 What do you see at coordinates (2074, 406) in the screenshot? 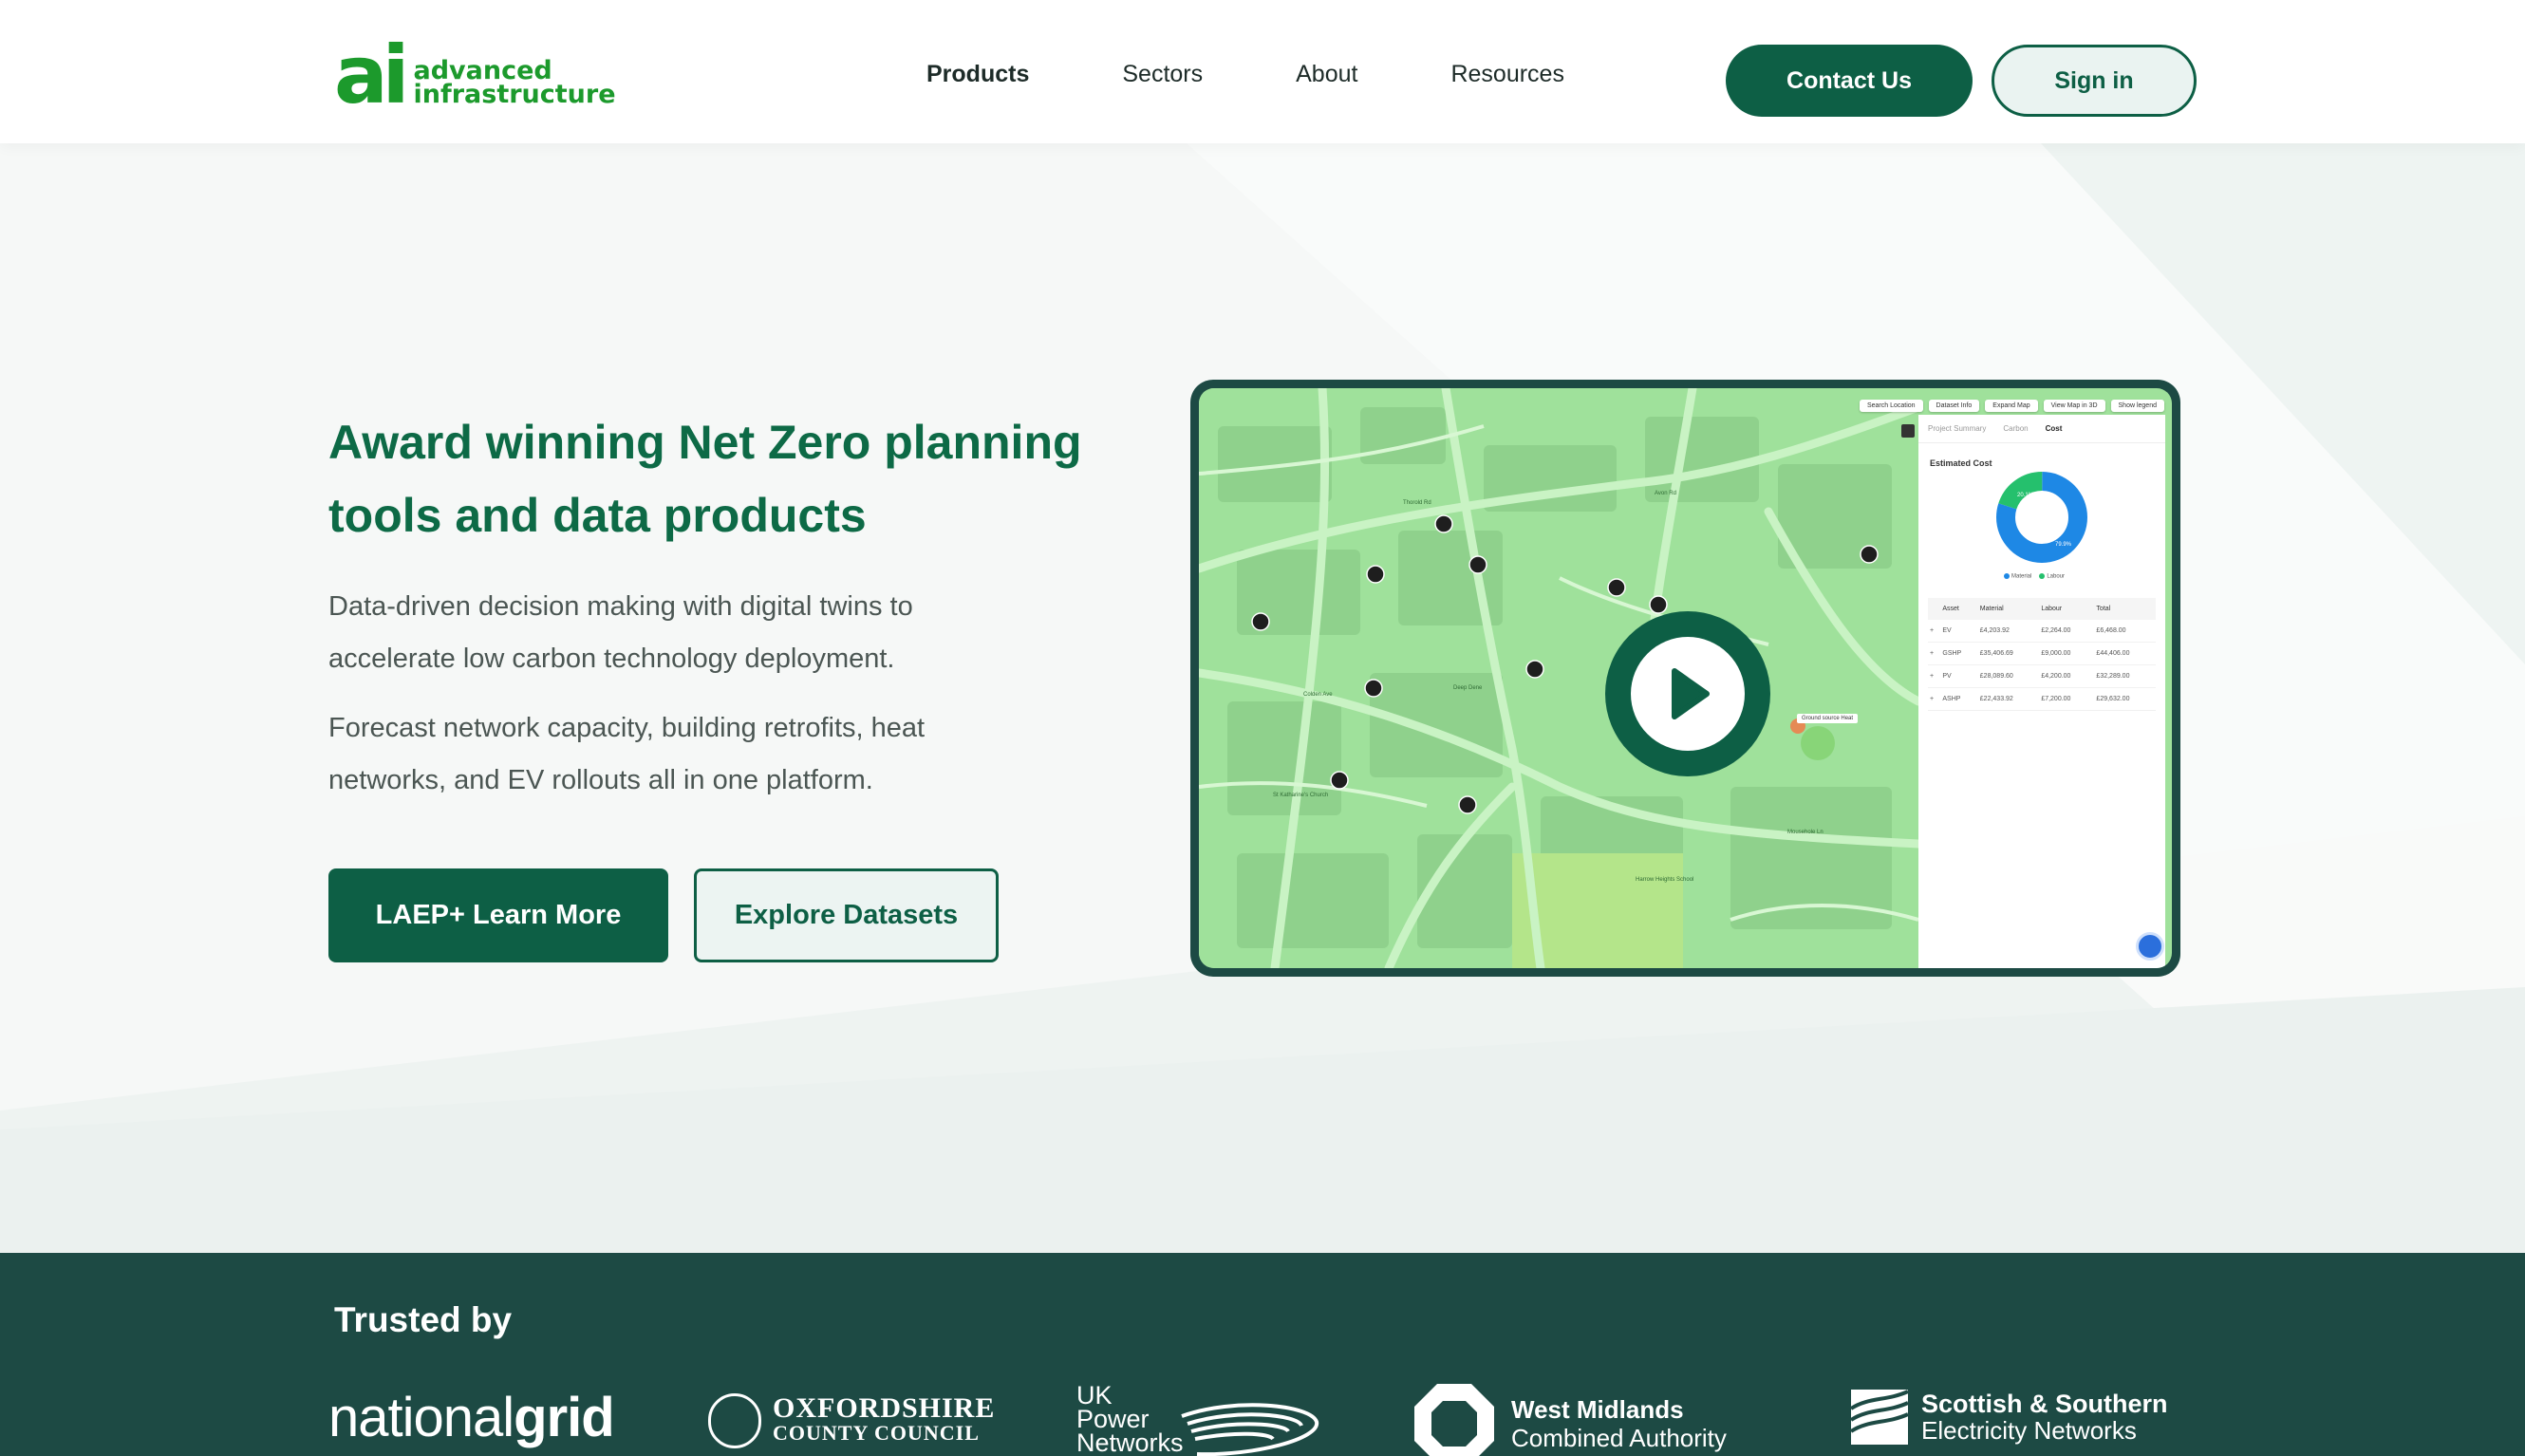
I see `view-3d-button: View Map in 3D` at bounding box center [2074, 406].